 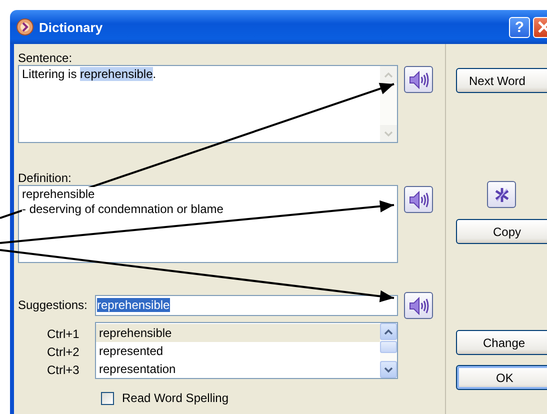 What do you see at coordinates (542, 27) in the screenshot?
I see `close-icon` at bounding box center [542, 27].